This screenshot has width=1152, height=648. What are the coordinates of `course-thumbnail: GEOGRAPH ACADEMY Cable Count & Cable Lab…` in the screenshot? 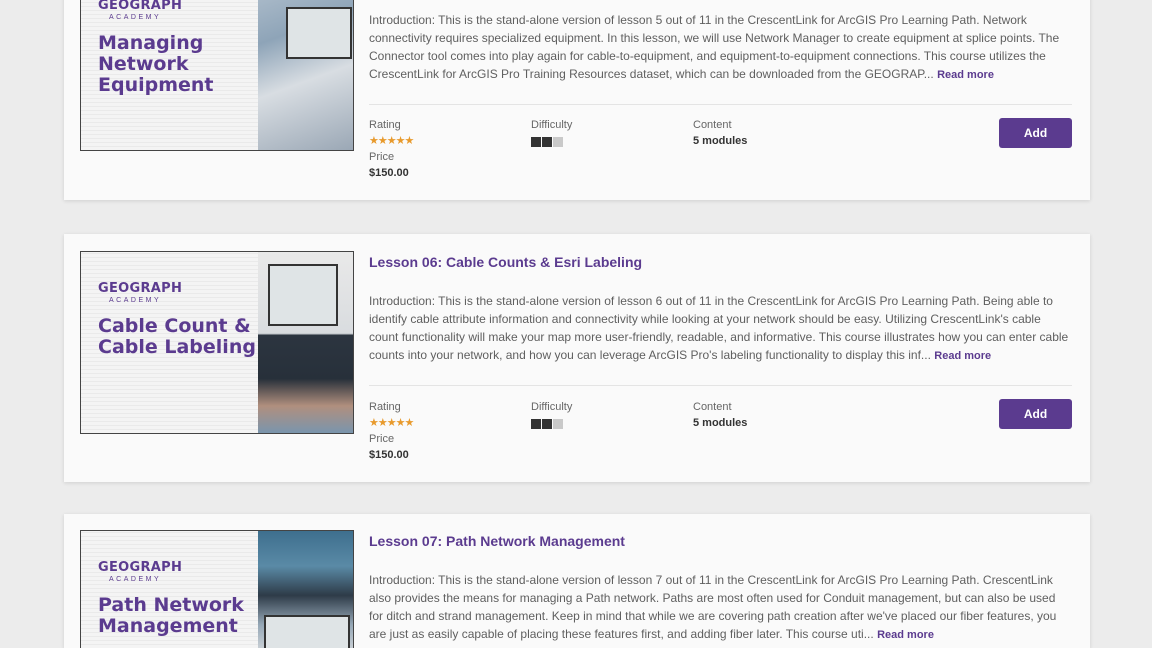 It's located at (217, 342).